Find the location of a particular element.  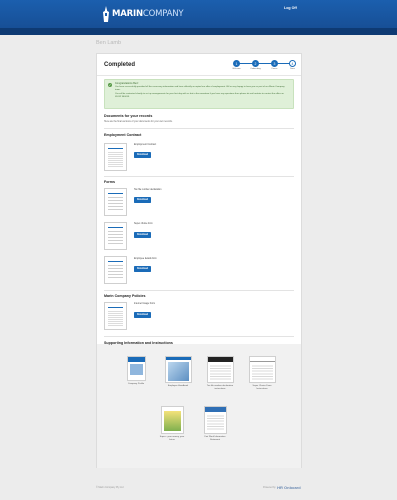

tile-label: Fair Work Information Statement is located at coordinates (215, 438).